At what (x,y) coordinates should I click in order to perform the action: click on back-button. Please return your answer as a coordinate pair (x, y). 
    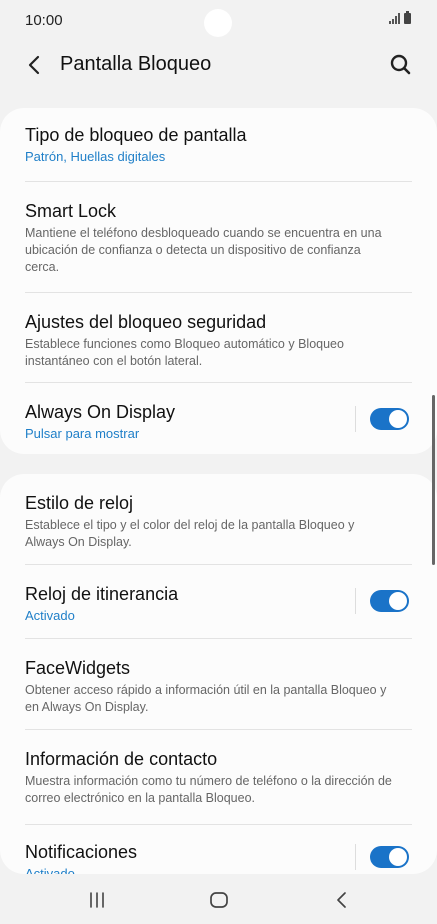
    Looking at the image, I should click on (35, 65).